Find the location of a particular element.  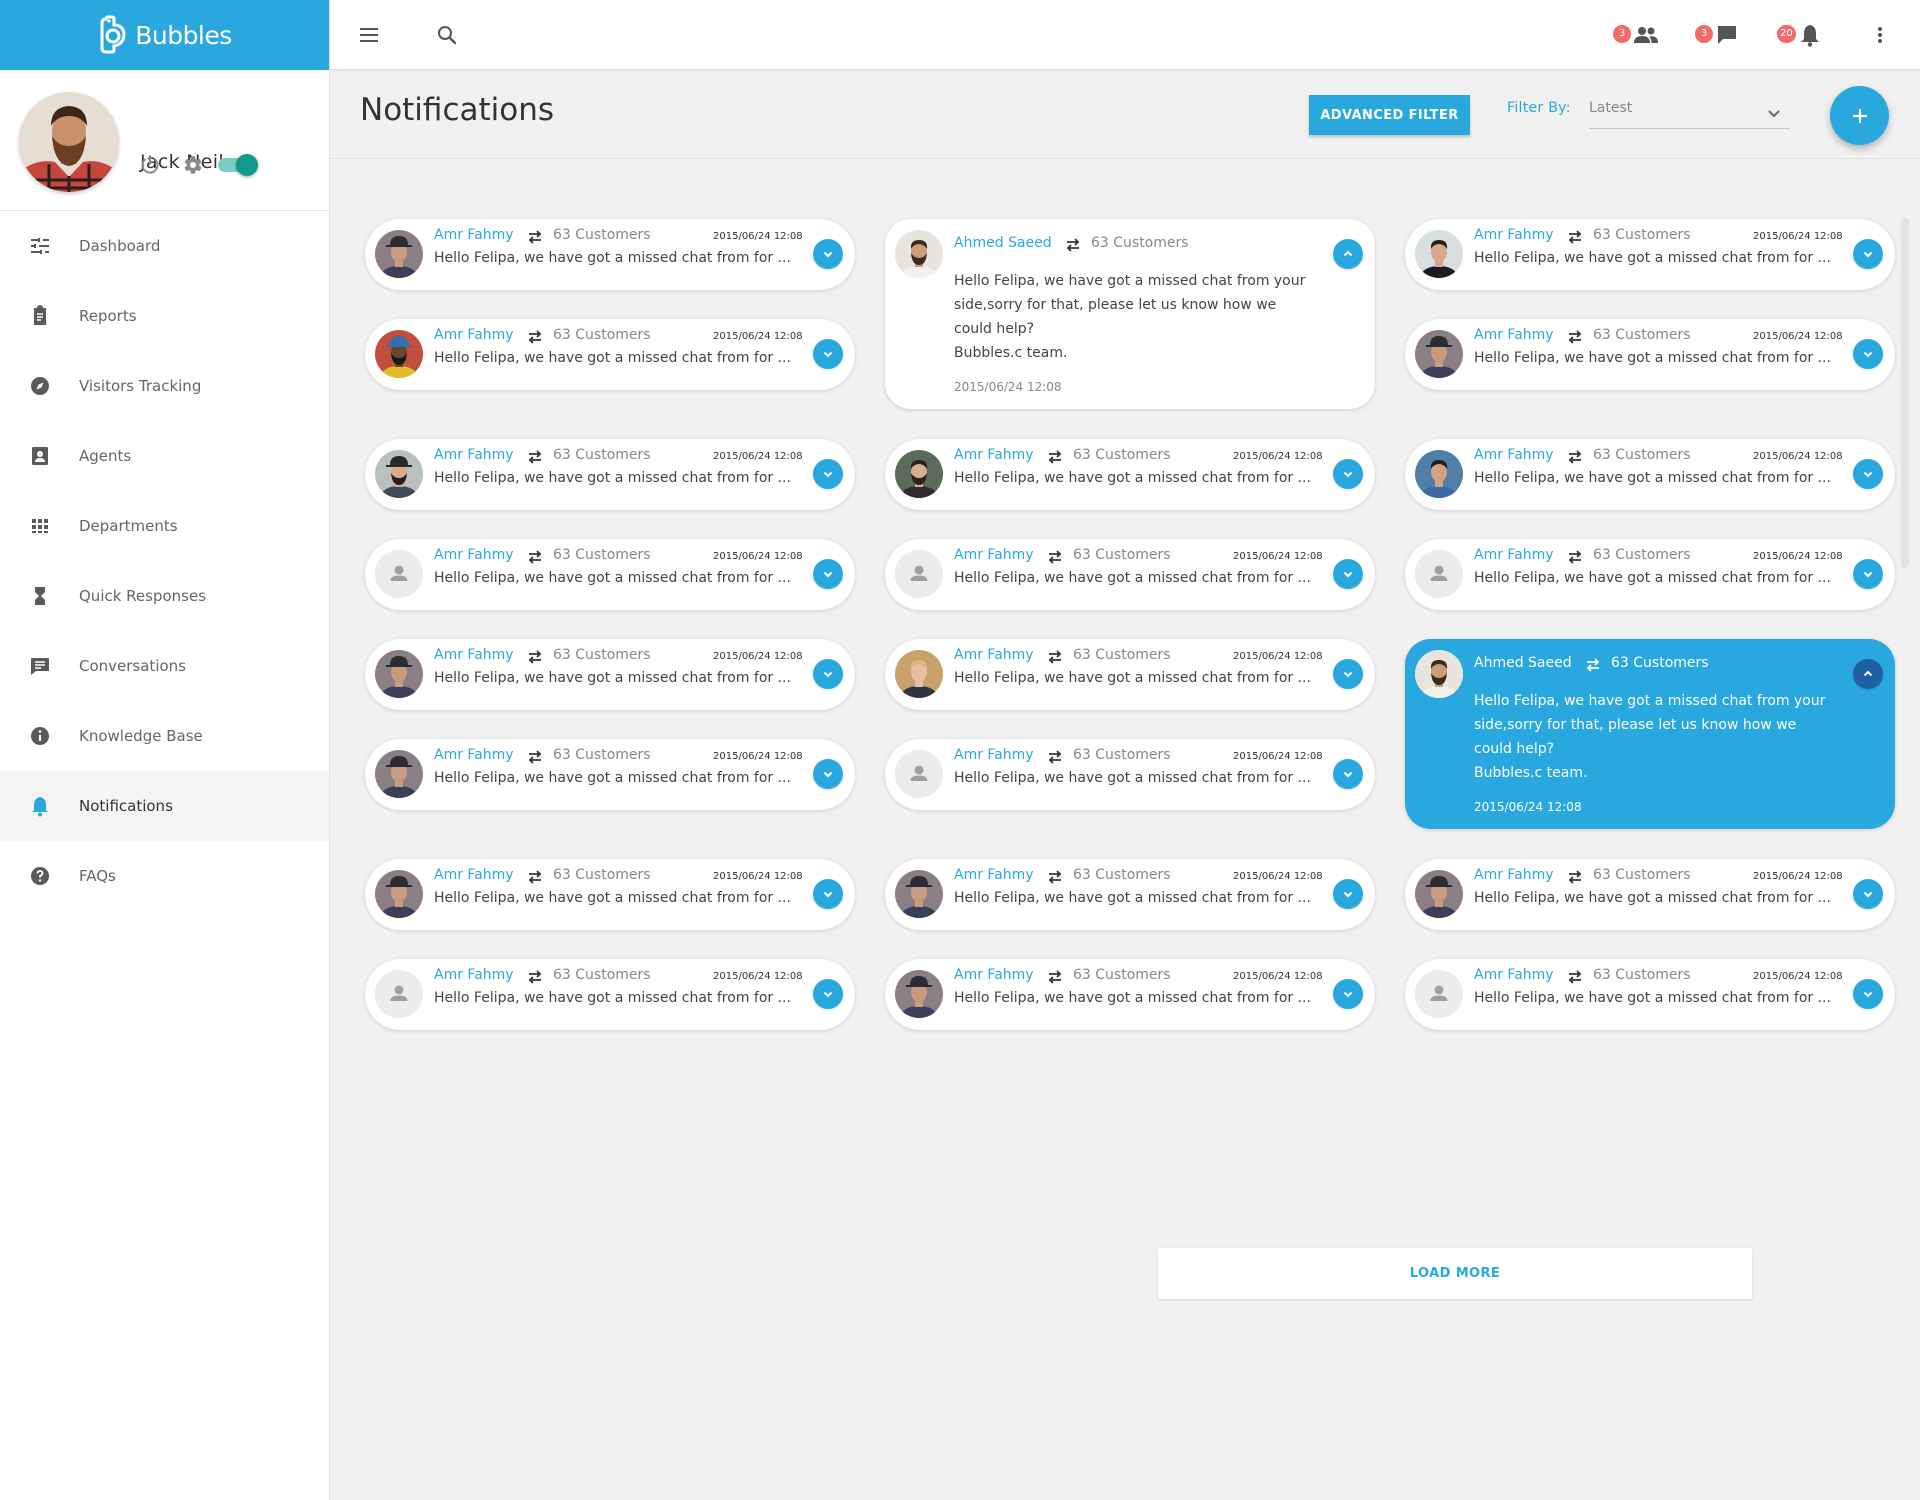

filter-by-select: Latest is located at coordinates (1689, 112).